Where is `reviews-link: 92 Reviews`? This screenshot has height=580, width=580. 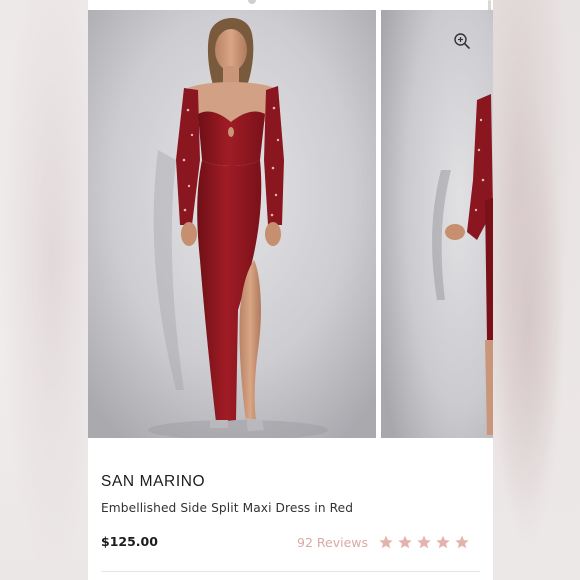
reviews-link: 92 Reviews is located at coordinates (383, 542).